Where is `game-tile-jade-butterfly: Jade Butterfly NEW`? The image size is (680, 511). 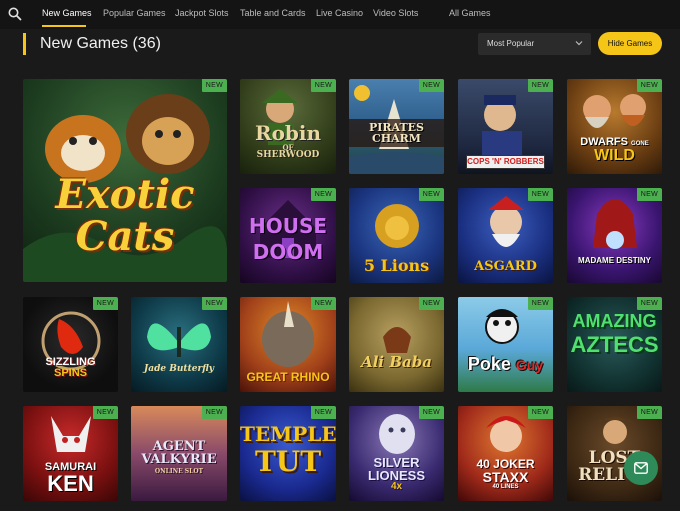
game-tile-jade-butterfly: Jade Butterfly NEW is located at coordinates (179, 344).